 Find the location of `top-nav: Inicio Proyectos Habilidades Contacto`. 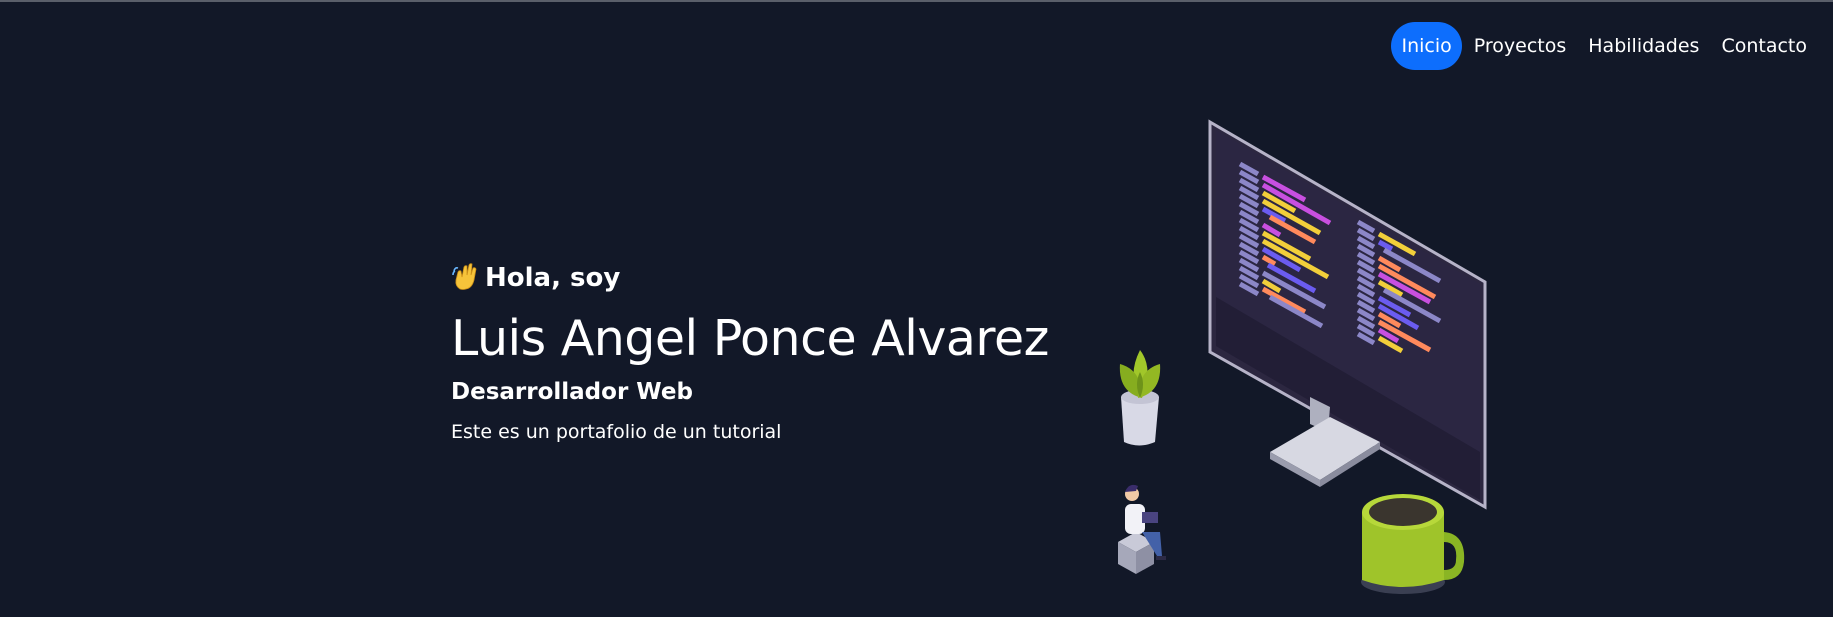

top-nav: Inicio Proyectos Habilidades Contacto is located at coordinates (1604, 46).